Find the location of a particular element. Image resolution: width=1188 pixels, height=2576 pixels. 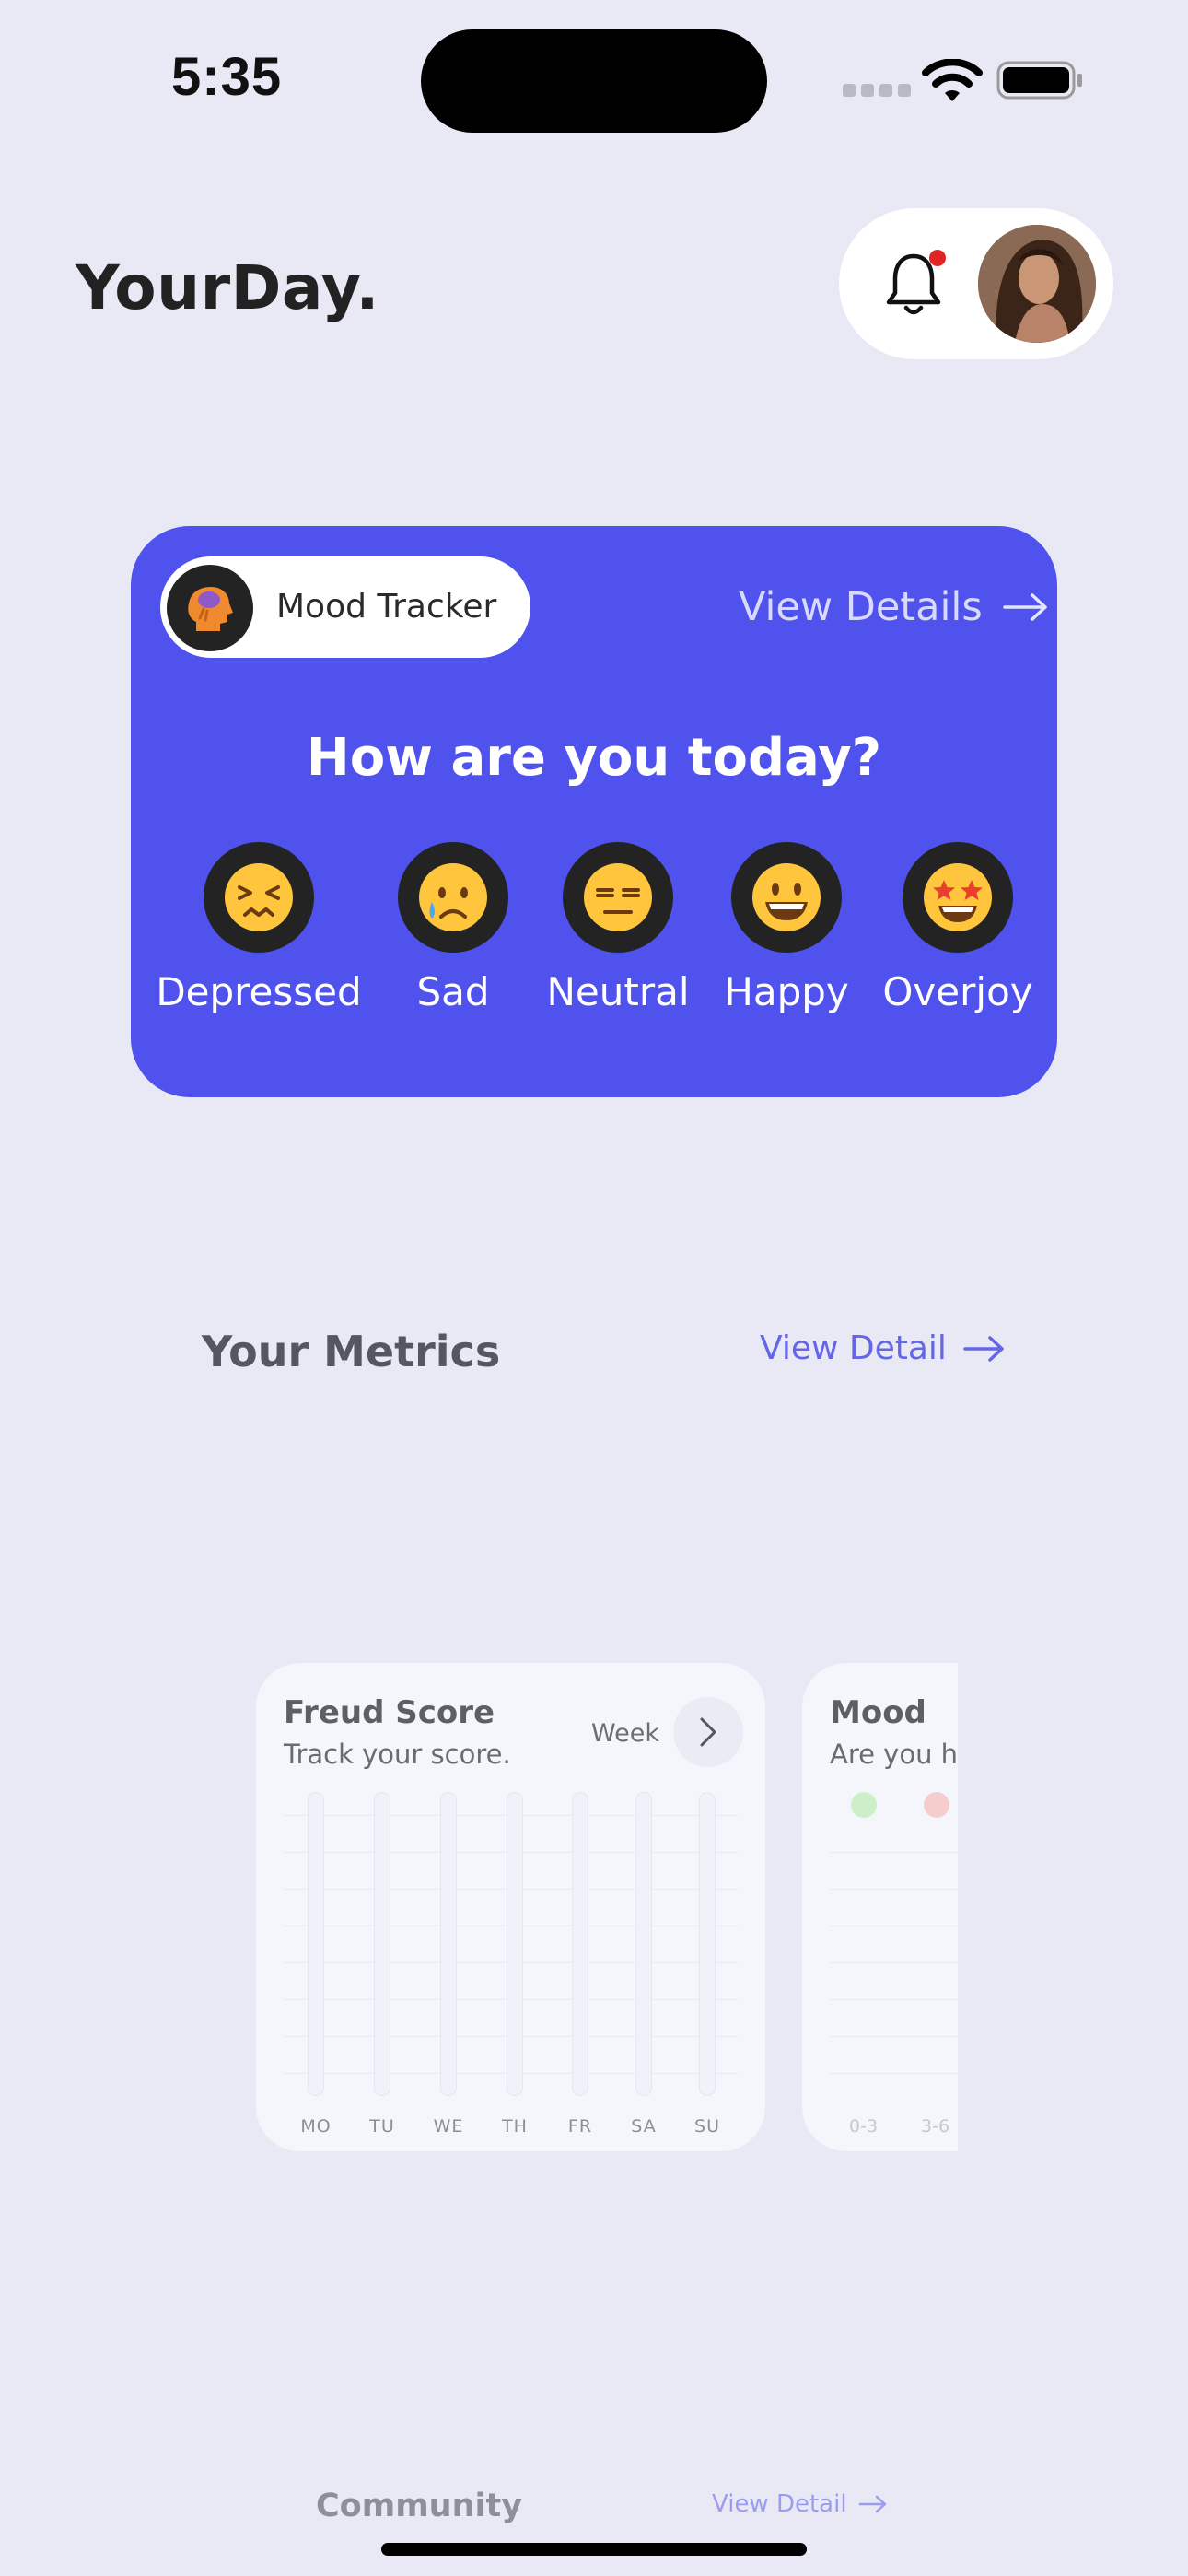

period-label: Week is located at coordinates (625, 1733).